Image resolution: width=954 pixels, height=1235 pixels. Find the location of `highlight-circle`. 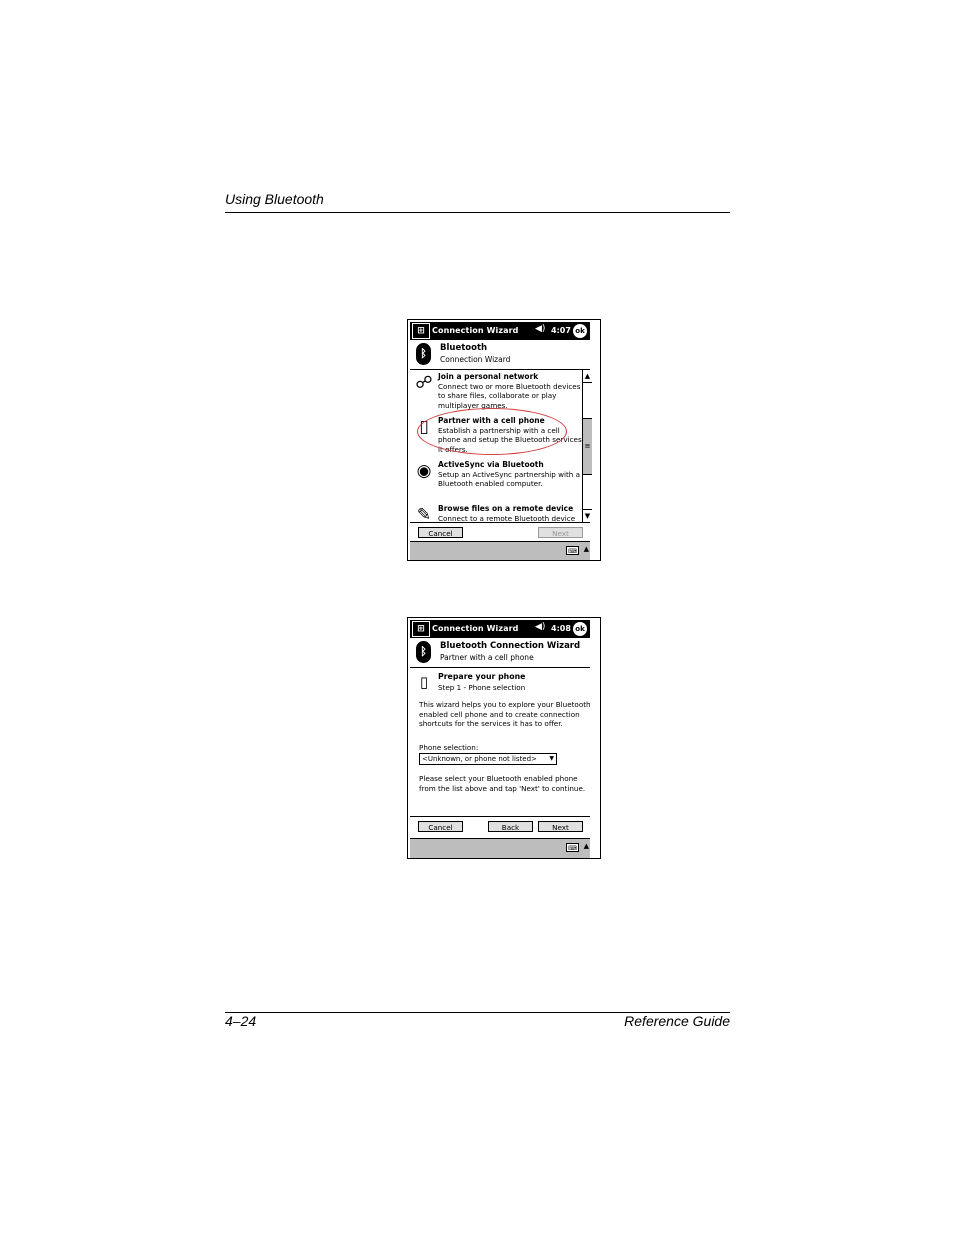

highlight-circle is located at coordinates (492, 431).